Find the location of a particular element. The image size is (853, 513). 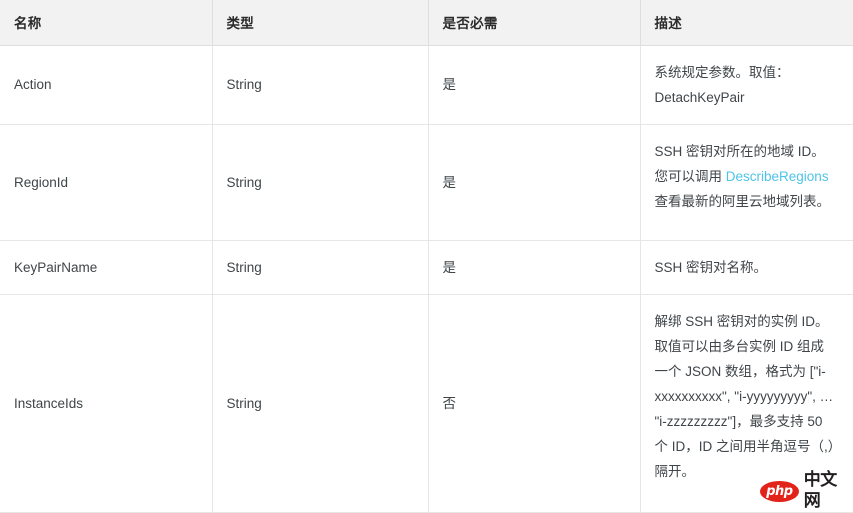

cell-param-name: KeyPairName is located at coordinates (106, 267).